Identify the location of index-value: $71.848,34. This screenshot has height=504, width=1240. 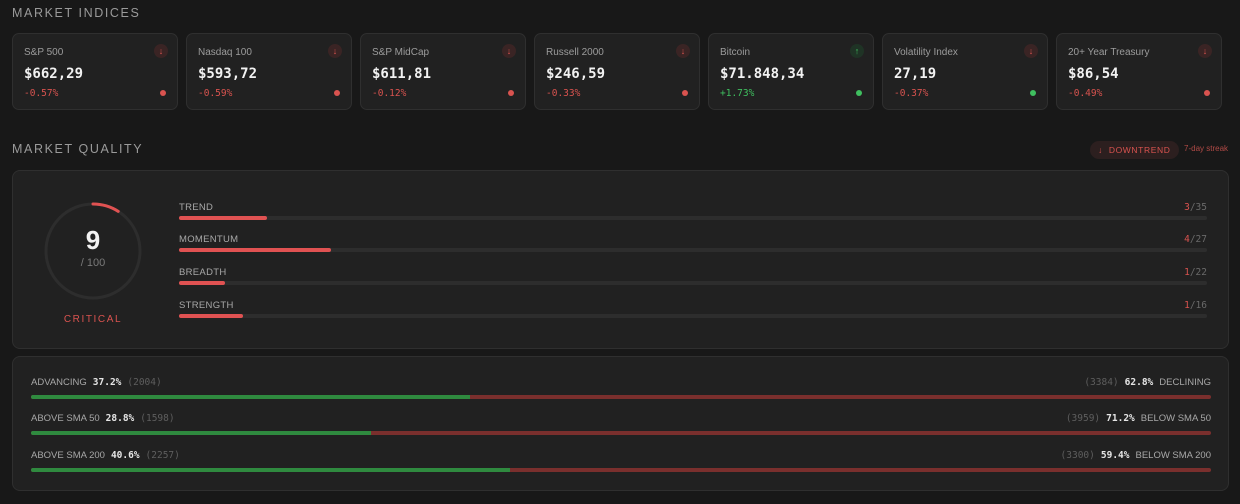
(762, 74).